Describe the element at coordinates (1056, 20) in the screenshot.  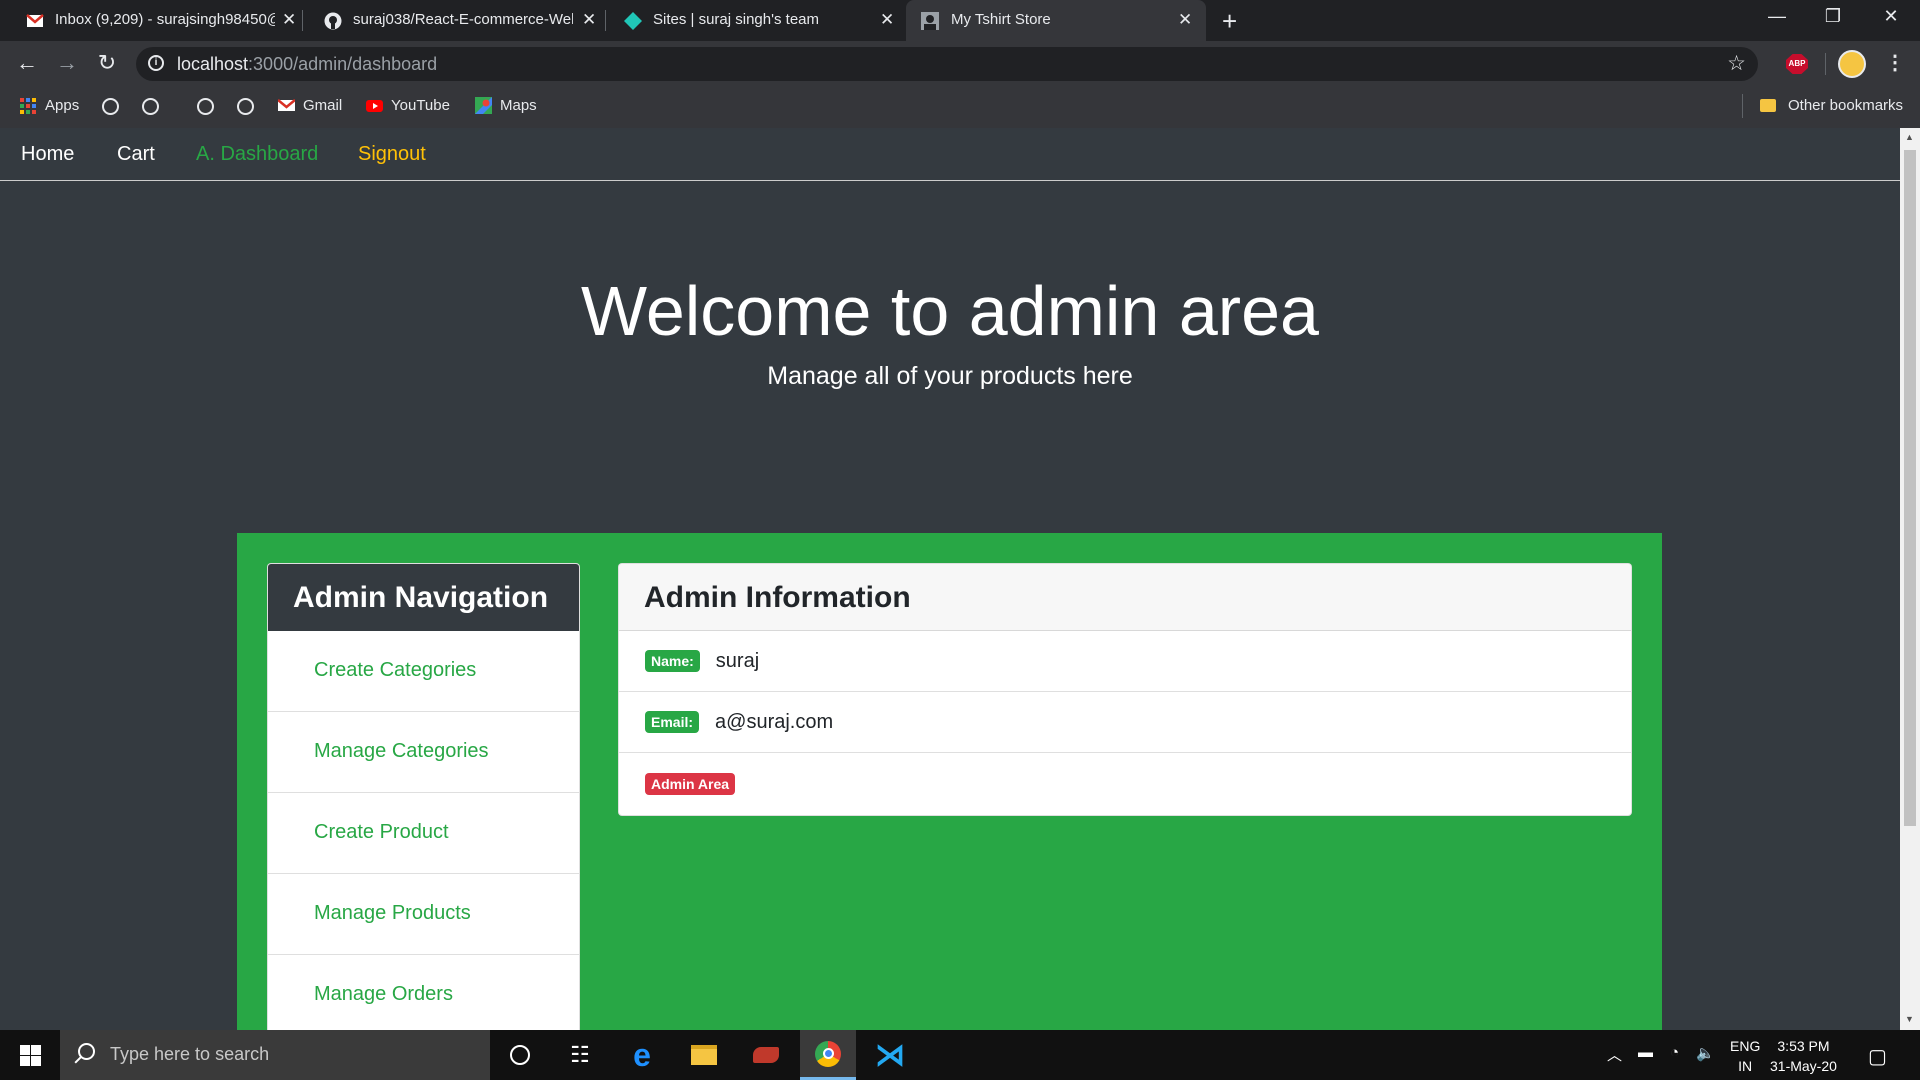
I see `tab-tshirt-store: My Tshirt Store ✕` at that location.